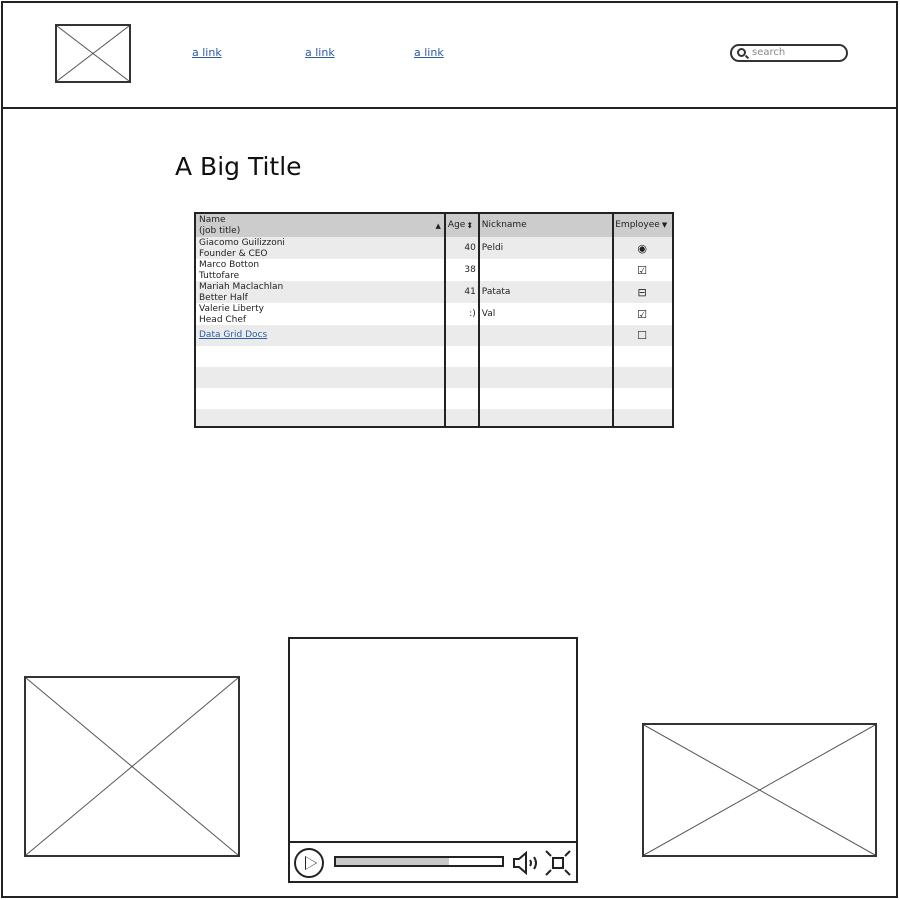  I want to click on video-progress-bar, so click(419, 861).